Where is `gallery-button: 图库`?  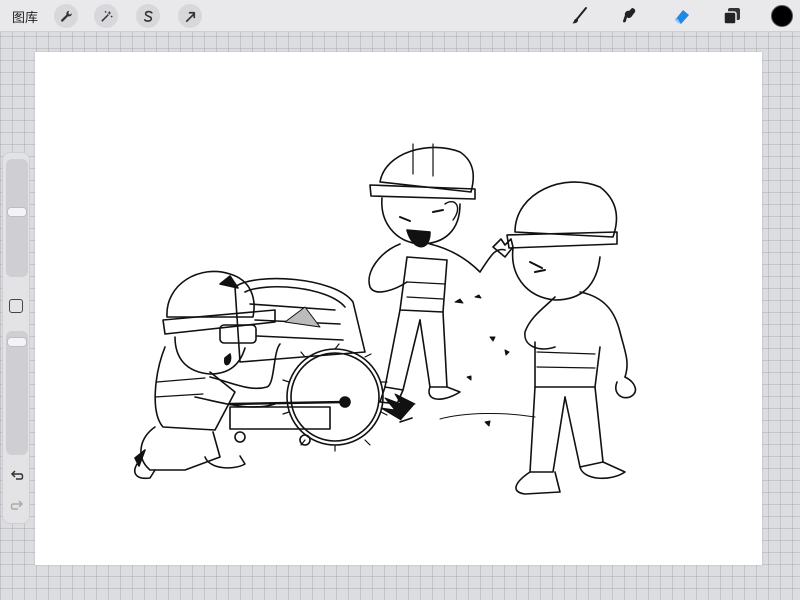
gallery-button: 图库 is located at coordinates (25, 16).